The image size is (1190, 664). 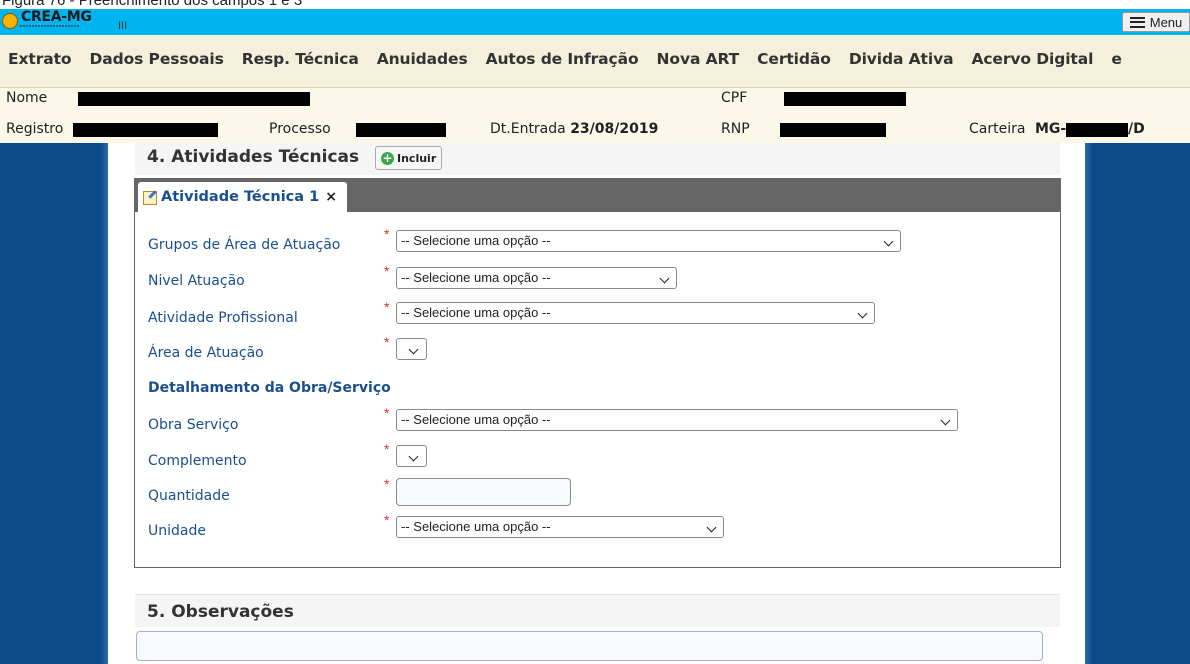 I want to click on carteira-prefix: MG-, so click(x=1051, y=129).